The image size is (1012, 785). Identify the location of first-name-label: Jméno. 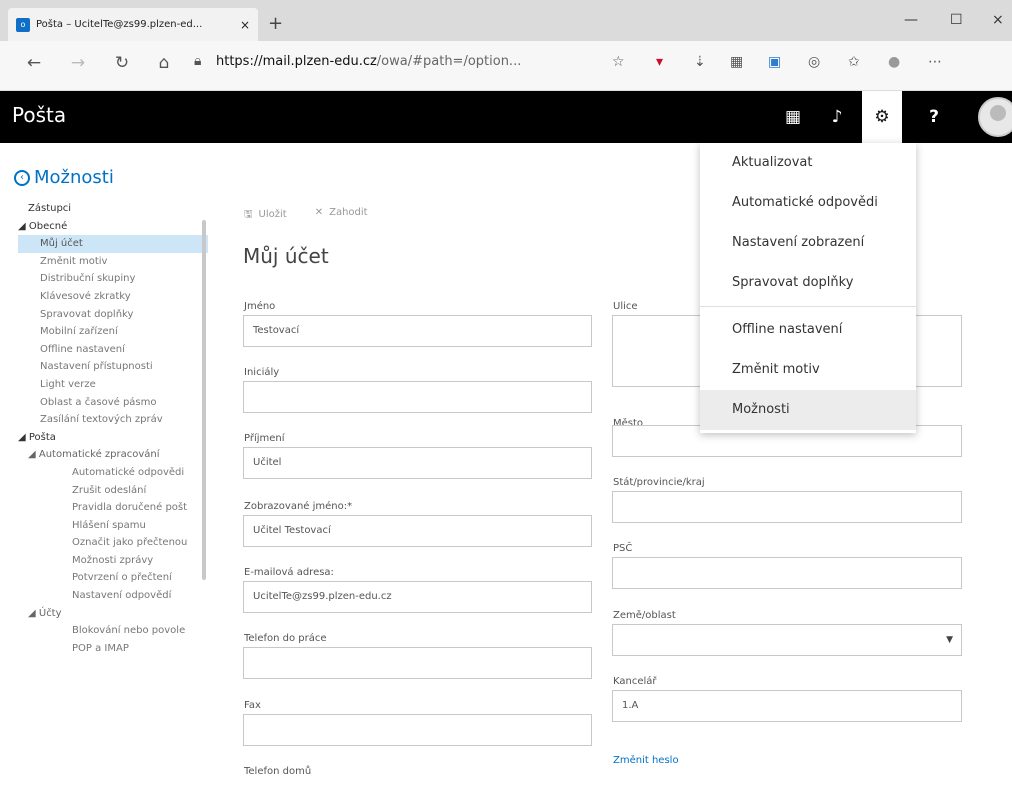
(260, 306).